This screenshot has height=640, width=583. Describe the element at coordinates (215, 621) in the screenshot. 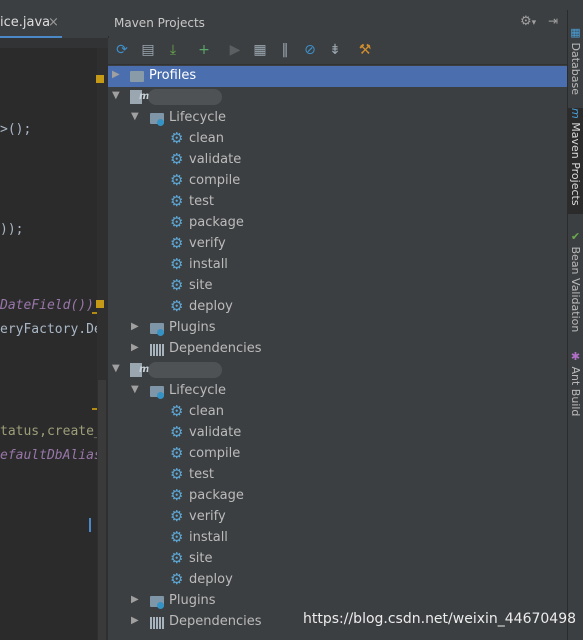

I see `tree-item-label: Dependencies` at that location.